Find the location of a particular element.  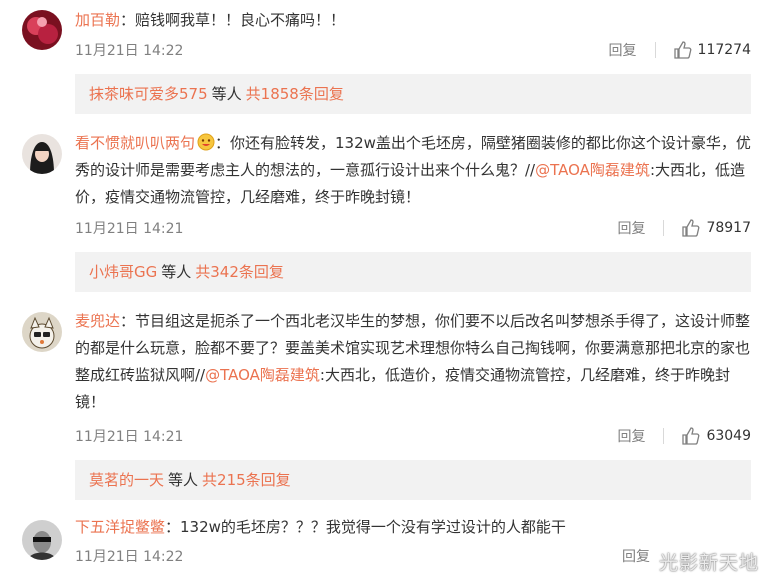

like-count: 78917 is located at coordinates (728, 228).